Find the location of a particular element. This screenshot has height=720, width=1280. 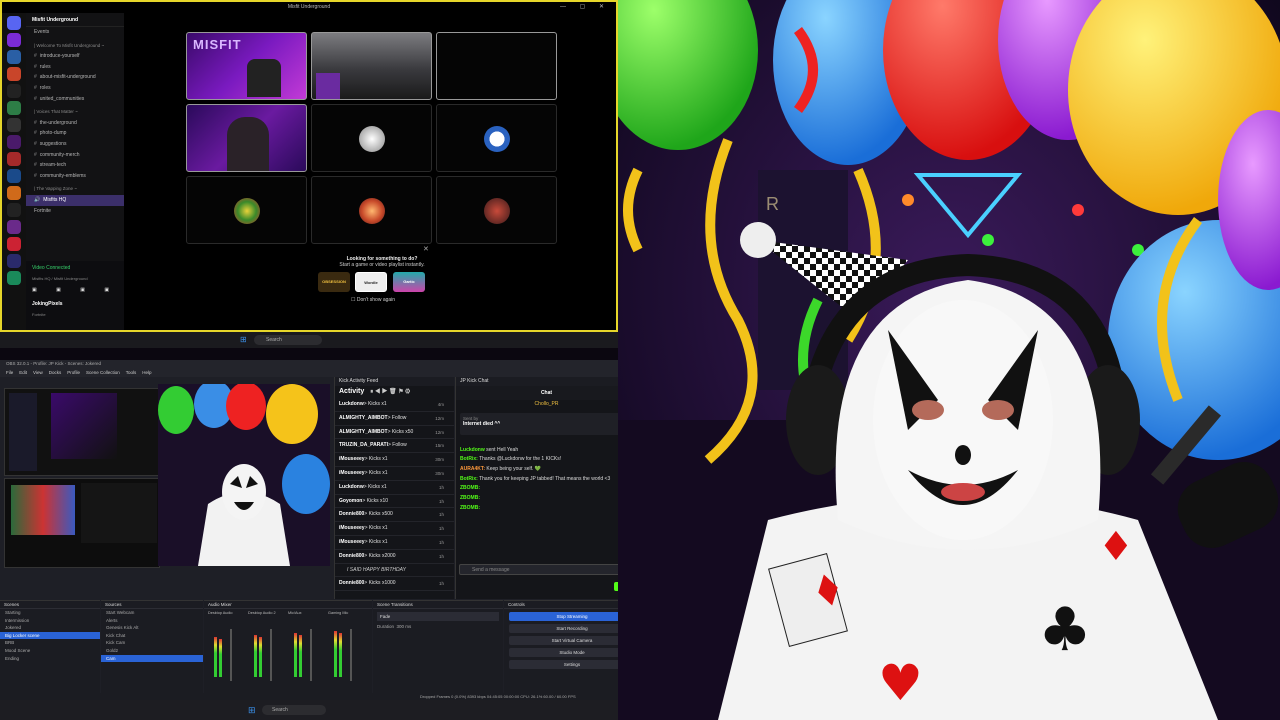

channel-text: # community-emblems is located at coordinates (75, 176).